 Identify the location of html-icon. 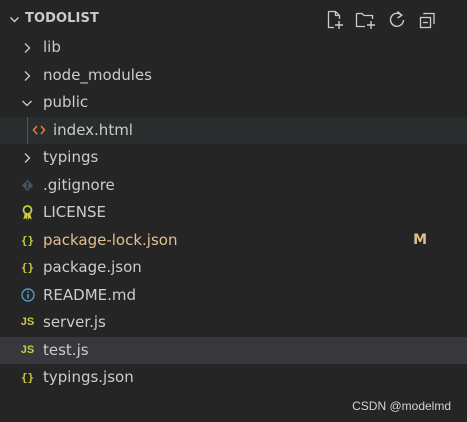
(38, 131).